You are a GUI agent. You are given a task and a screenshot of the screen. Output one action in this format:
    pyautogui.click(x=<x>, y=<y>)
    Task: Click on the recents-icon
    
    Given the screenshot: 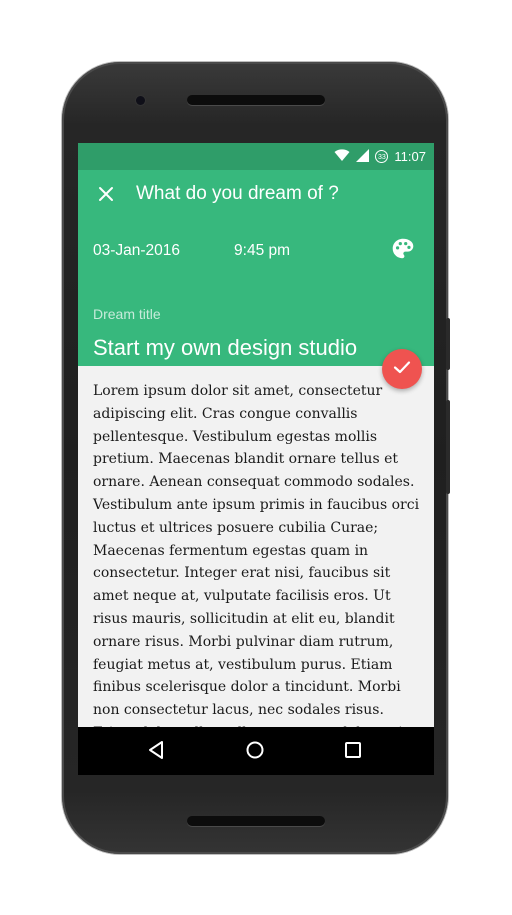 What is the action you would take?
    pyautogui.click(x=353, y=752)
    